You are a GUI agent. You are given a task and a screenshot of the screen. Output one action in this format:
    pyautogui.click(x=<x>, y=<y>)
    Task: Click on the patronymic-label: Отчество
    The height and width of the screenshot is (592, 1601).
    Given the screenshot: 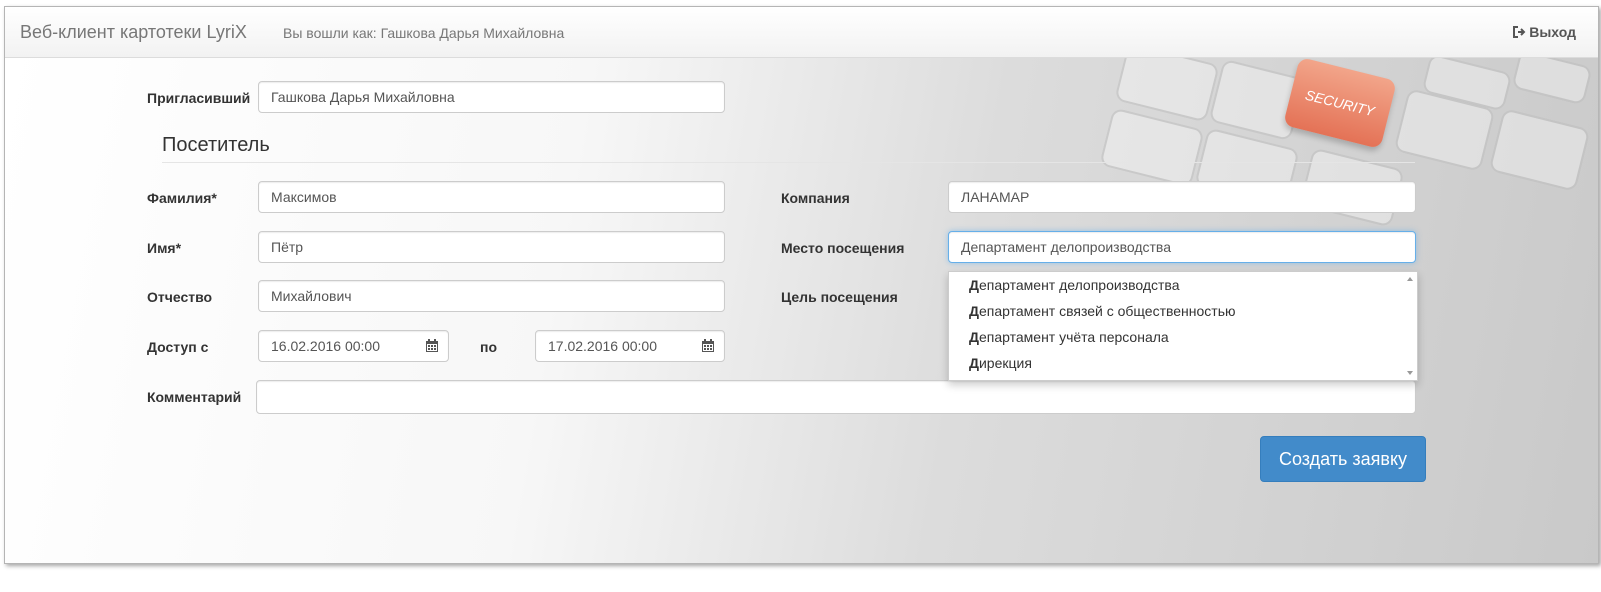 What is the action you would take?
    pyautogui.click(x=180, y=297)
    